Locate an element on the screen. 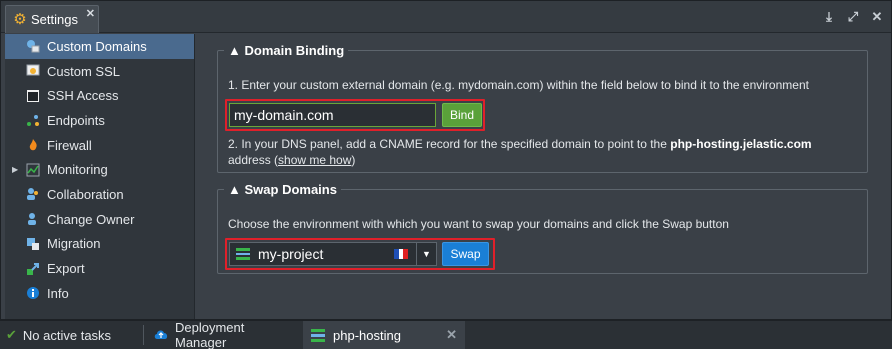  tab-php-hosting: php-hosting ✕ is located at coordinates (384, 335).